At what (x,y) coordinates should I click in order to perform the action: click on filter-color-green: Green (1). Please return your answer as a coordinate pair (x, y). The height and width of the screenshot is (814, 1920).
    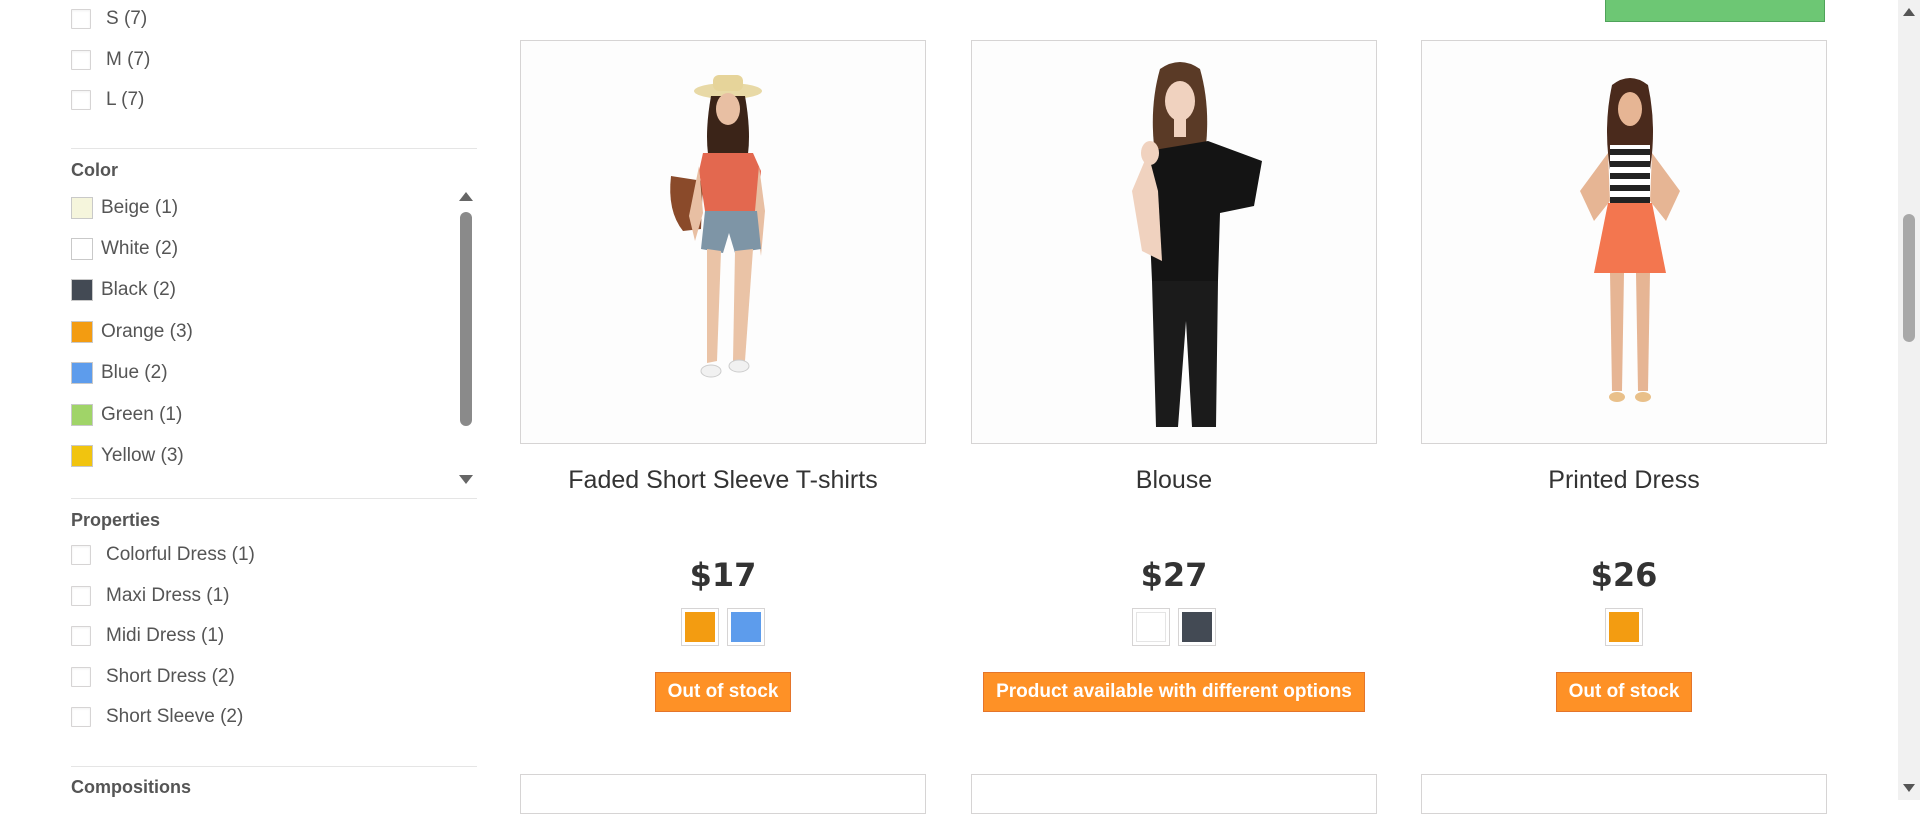
    Looking at the image, I should click on (126, 415).